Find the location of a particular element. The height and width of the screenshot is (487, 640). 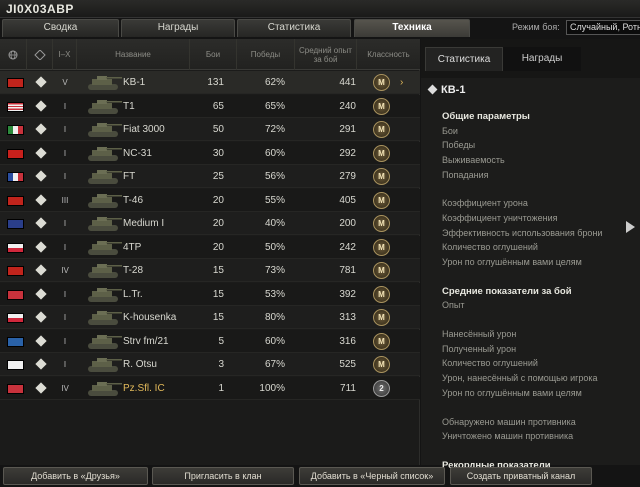

stats-section-heading: Общие параметры is located at coordinates (486, 116).